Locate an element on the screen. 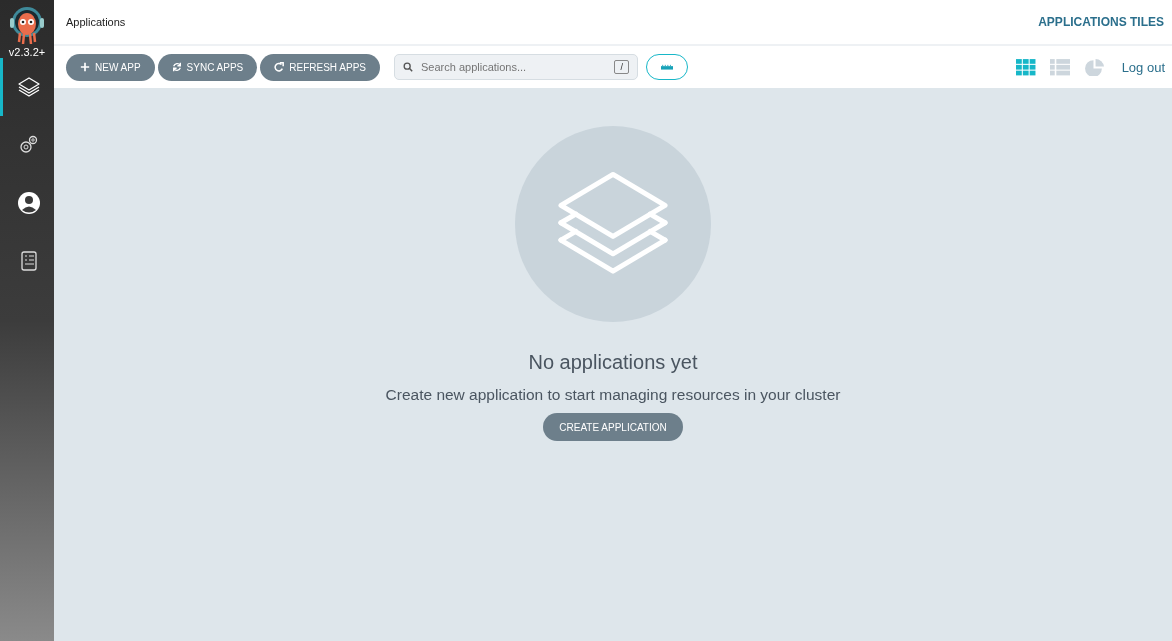 The height and width of the screenshot is (641, 1172). toolbar-button: REFRESH APPS is located at coordinates (320, 67).